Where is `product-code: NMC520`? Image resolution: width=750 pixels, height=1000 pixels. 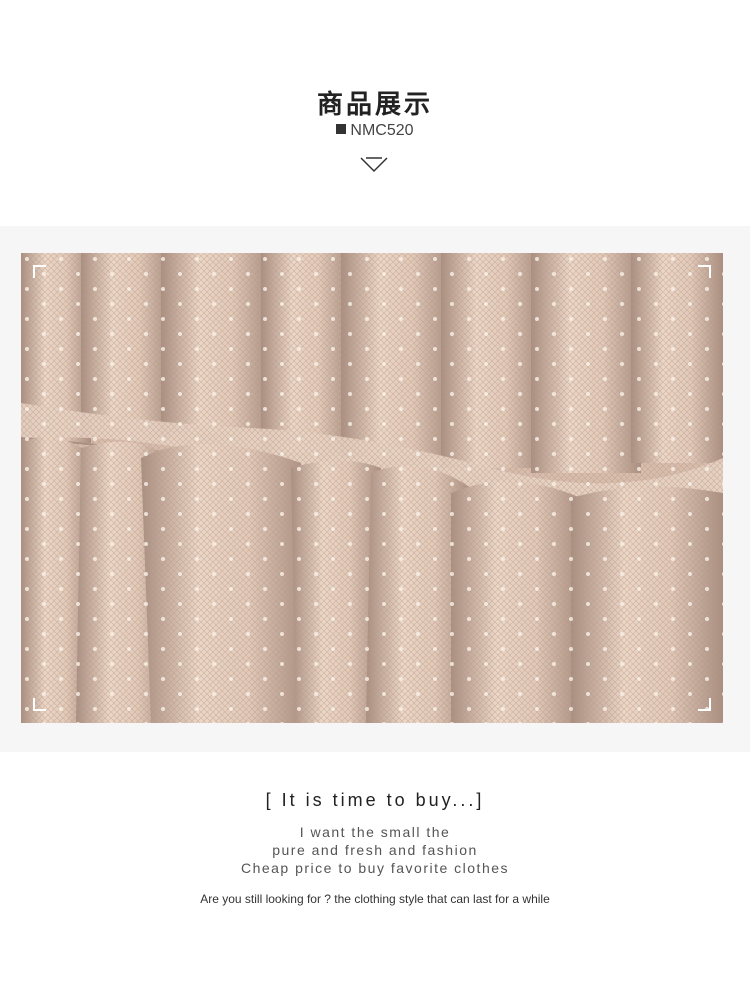 product-code: NMC520 is located at coordinates (375, 131).